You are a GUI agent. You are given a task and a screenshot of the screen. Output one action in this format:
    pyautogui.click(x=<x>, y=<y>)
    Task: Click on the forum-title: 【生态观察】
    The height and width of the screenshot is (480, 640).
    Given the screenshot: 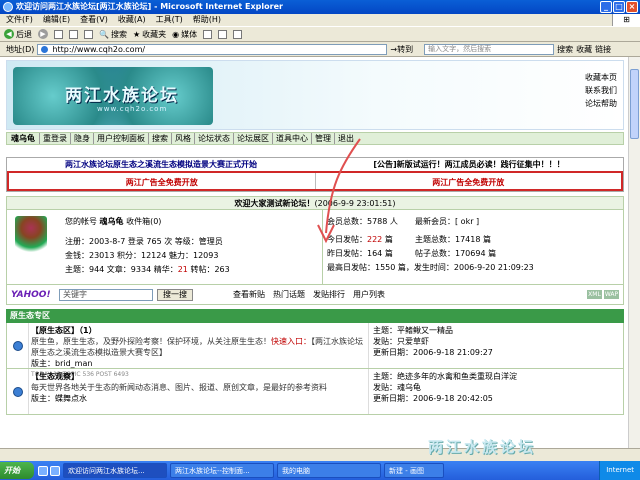 What is the action you would take?
    pyautogui.click(x=198, y=376)
    